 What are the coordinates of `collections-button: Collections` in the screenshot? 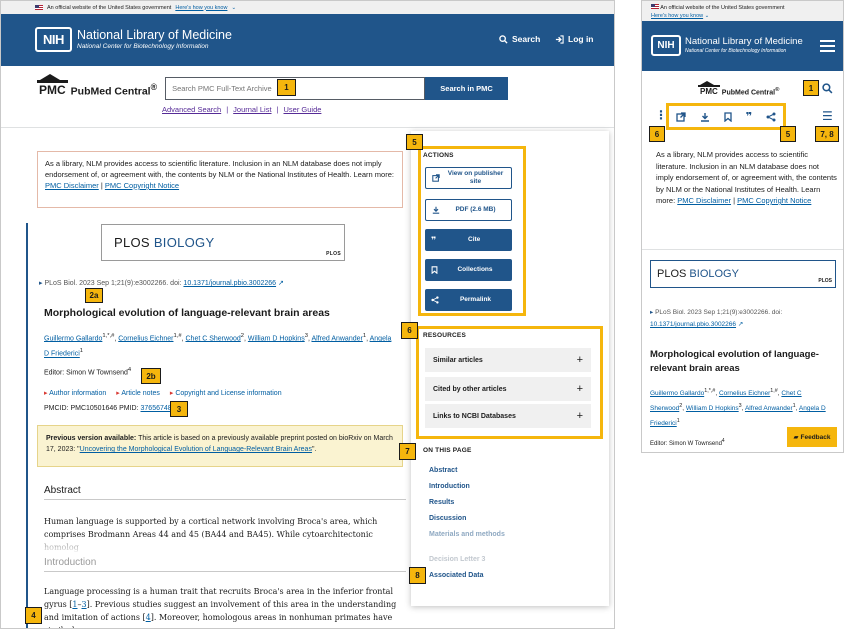 It's located at (468, 270).